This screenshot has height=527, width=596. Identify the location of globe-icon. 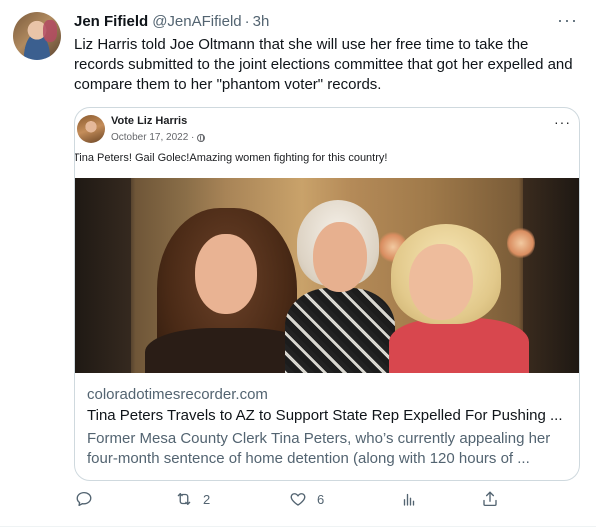
(201, 137).